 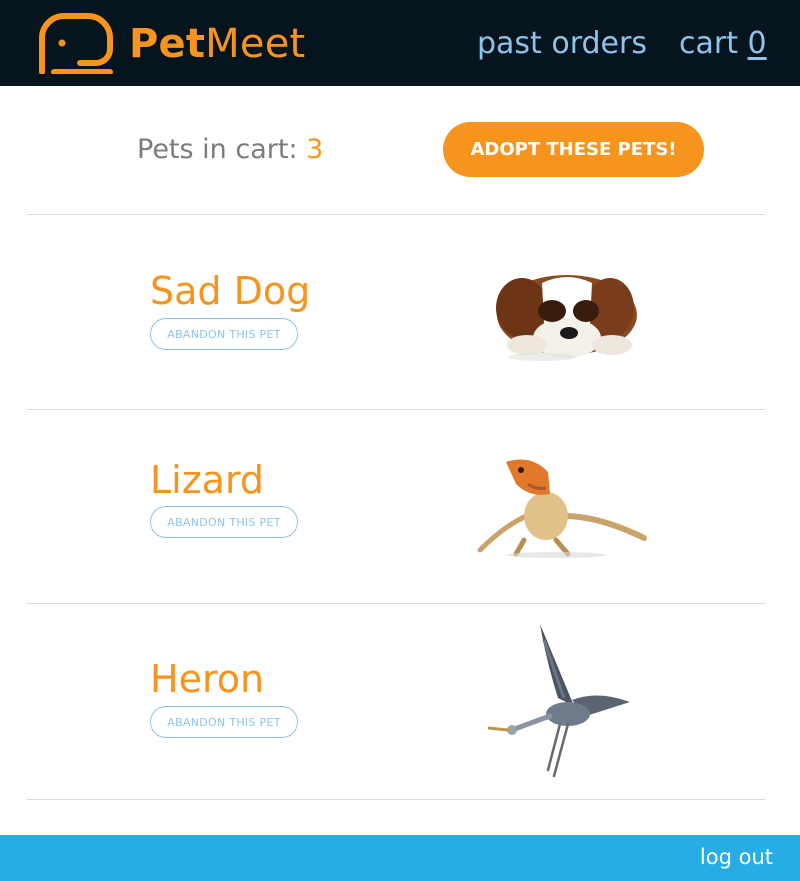 What do you see at coordinates (562, 44) in the screenshot?
I see `past-orders-link: past orders` at bounding box center [562, 44].